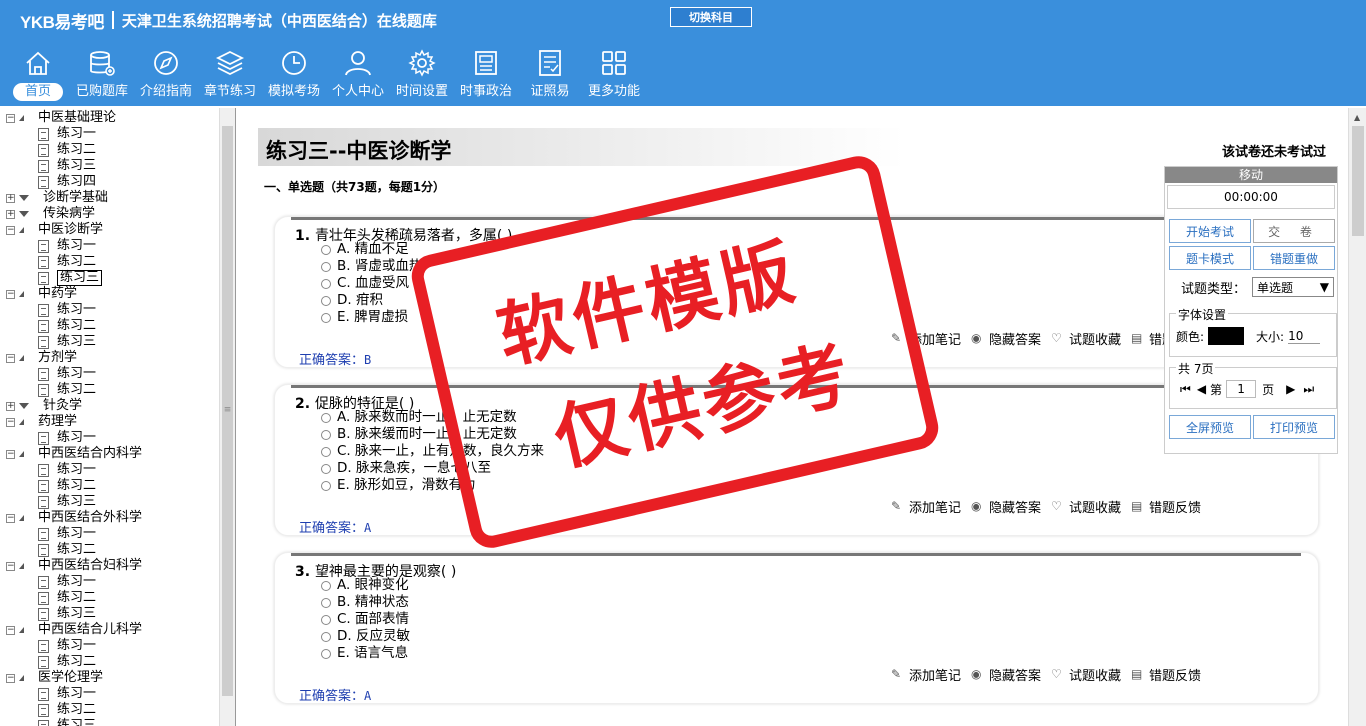  What do you see at coordinates (1210, 258) in the screenshot?
I see `card-mode-button: 题卡模式` at bounding box center [1210, 258].